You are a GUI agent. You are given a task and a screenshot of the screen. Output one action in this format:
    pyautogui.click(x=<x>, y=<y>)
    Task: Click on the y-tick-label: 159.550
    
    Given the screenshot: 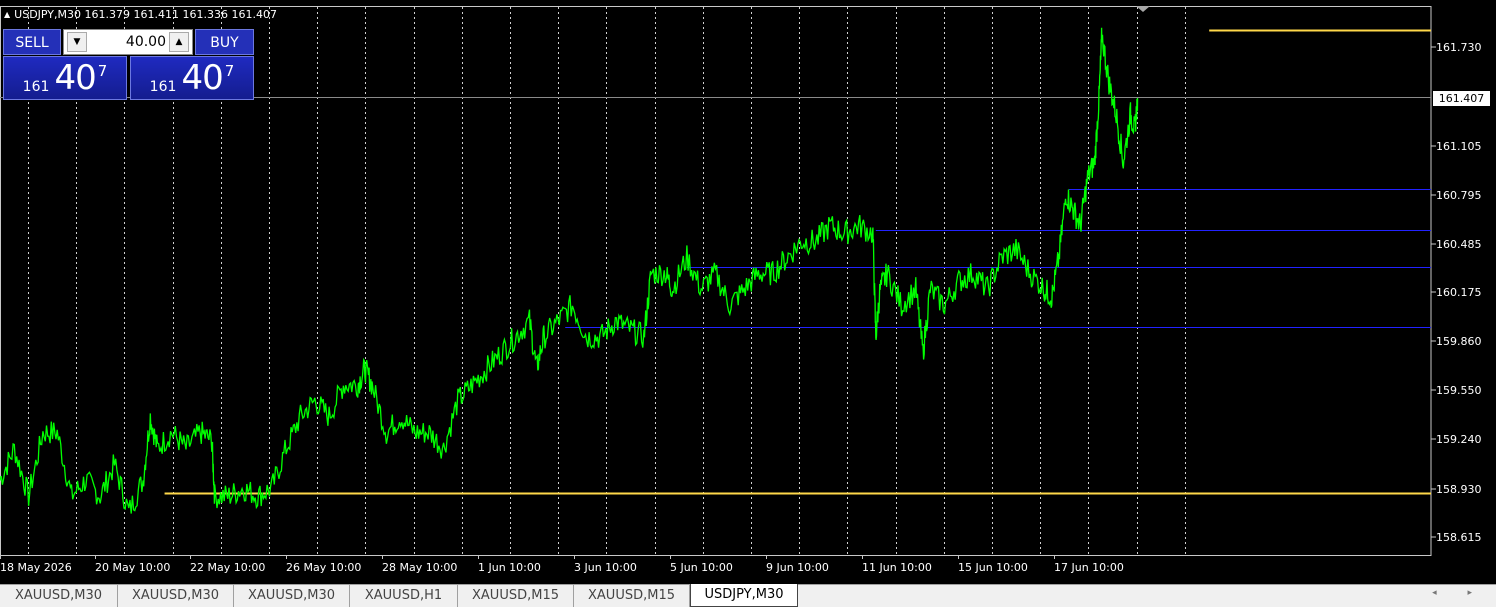 What is the action you would take?
    pyautogui.click(x=1459, y=390)
    